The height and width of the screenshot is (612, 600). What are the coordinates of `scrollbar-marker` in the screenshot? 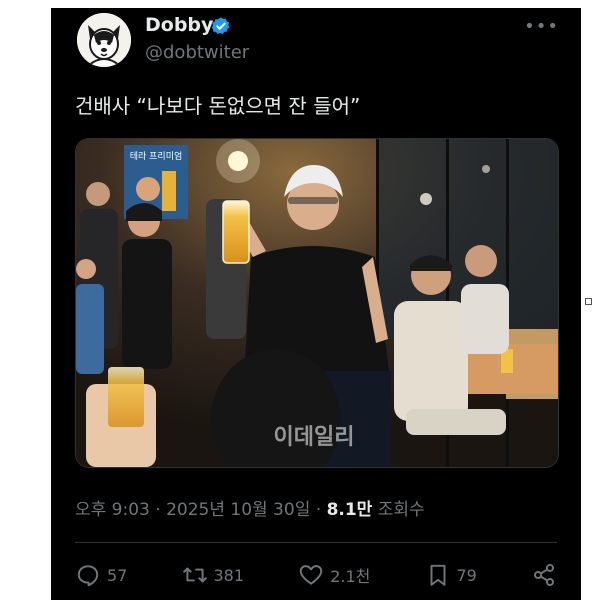 It's located at (588, 301).